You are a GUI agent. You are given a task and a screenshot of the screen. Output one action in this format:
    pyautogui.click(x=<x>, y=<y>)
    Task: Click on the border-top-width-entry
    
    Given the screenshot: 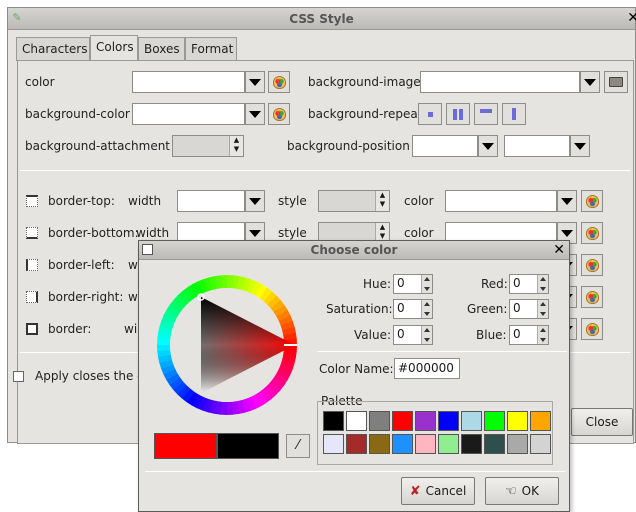 What is the action you would take?
    pyautogui.click(x=211, y=201)
    